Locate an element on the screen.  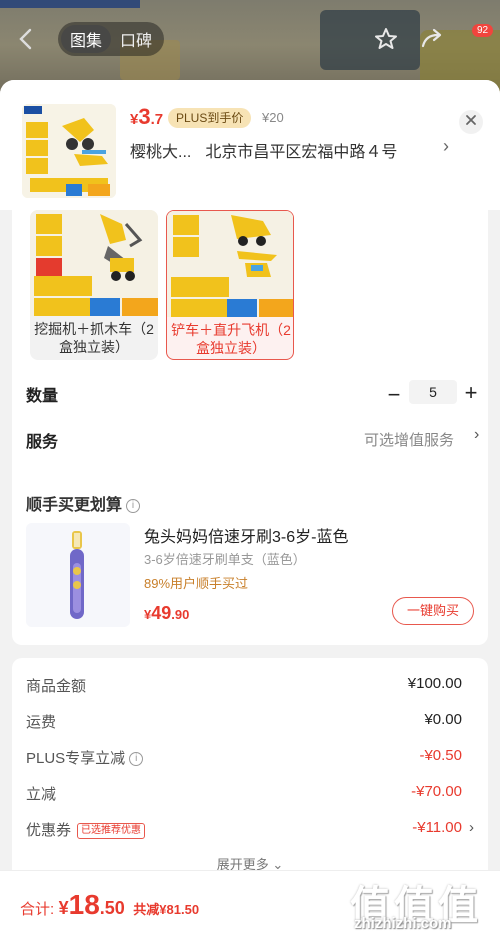
expand-more-button: 展开更多 ⌄ is located at coordinates (250, 862).